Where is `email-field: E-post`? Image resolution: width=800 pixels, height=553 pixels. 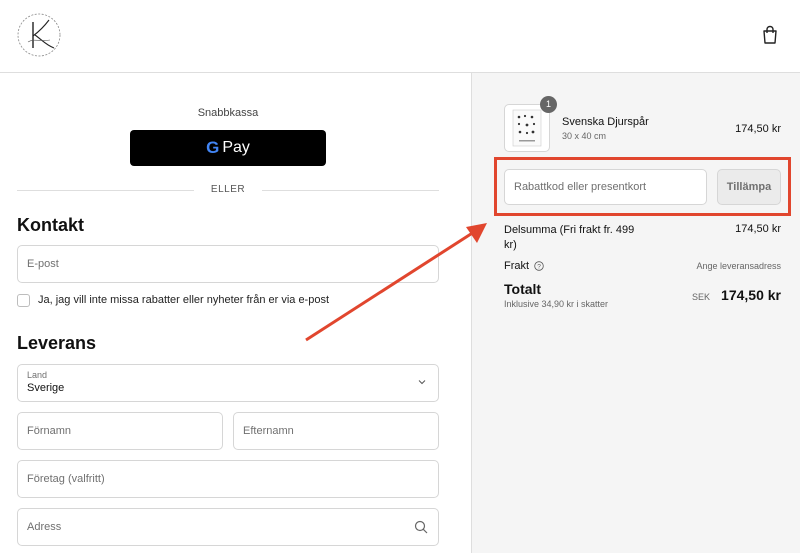 email-field: E-post is located at coordinates (228, 264).